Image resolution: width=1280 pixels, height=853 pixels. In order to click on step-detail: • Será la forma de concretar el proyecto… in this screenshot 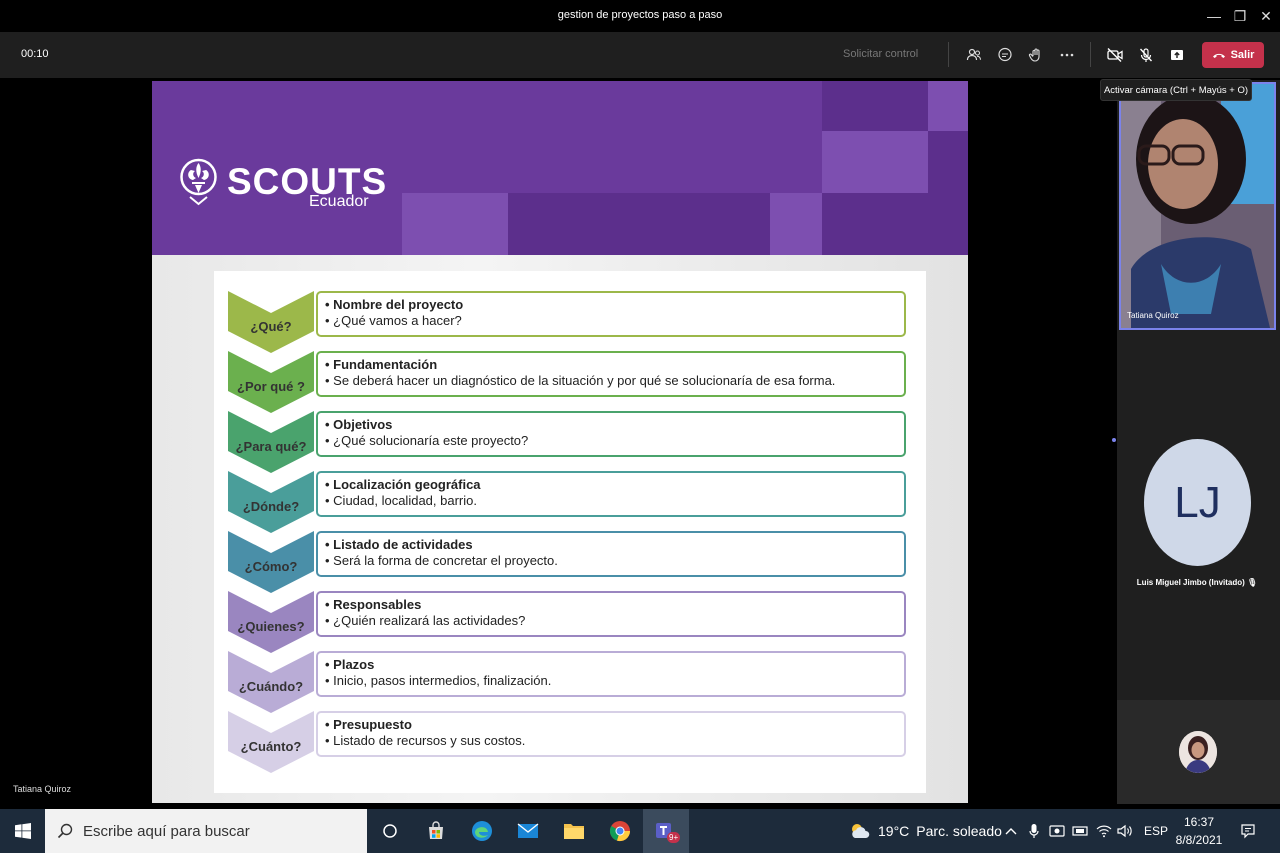, I will do `click(441, 560)`.